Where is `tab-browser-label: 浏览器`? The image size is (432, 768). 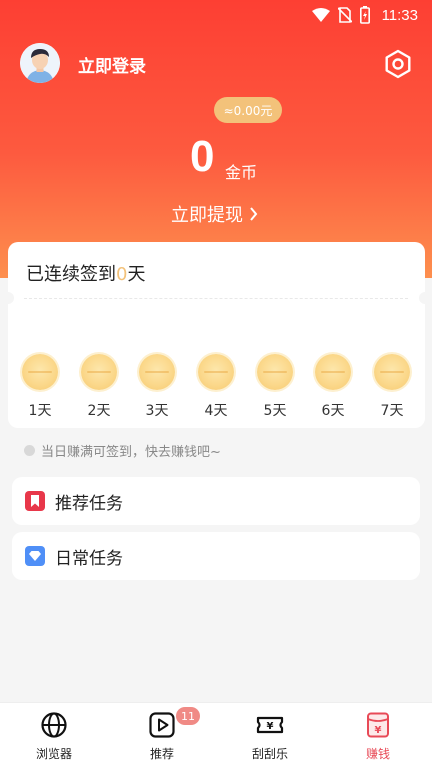
tab-browser-label: 浏览器 is located at coordinates (53, 754).